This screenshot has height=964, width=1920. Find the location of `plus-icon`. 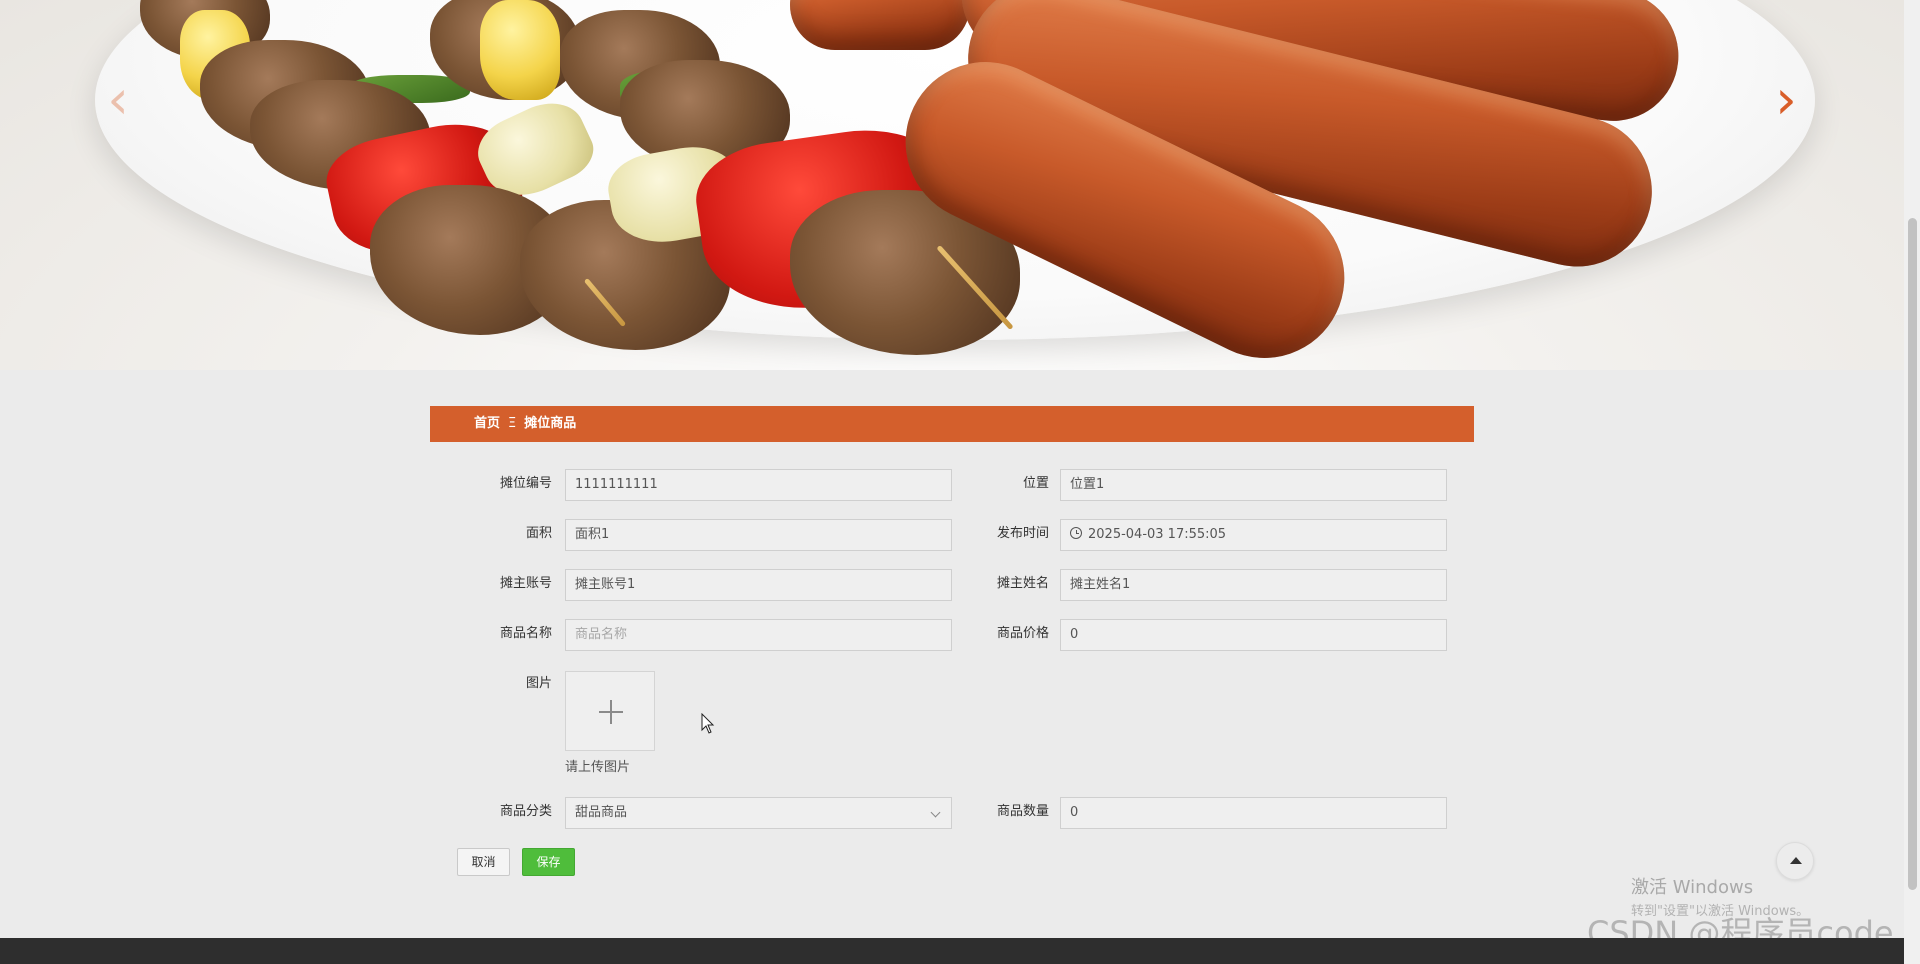

plus-icon is located at coordinates (610, 711).